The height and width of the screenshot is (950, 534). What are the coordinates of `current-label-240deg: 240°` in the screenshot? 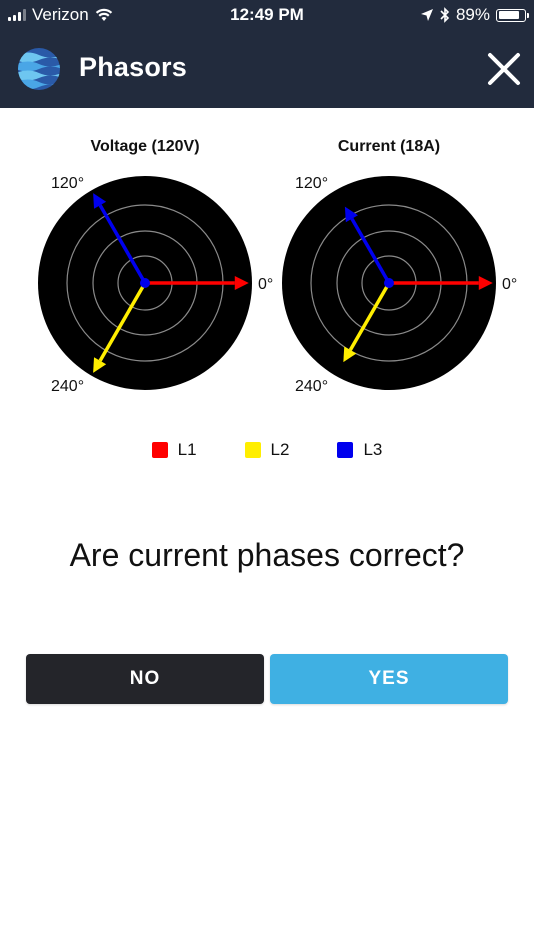 It's located at (311, 386).